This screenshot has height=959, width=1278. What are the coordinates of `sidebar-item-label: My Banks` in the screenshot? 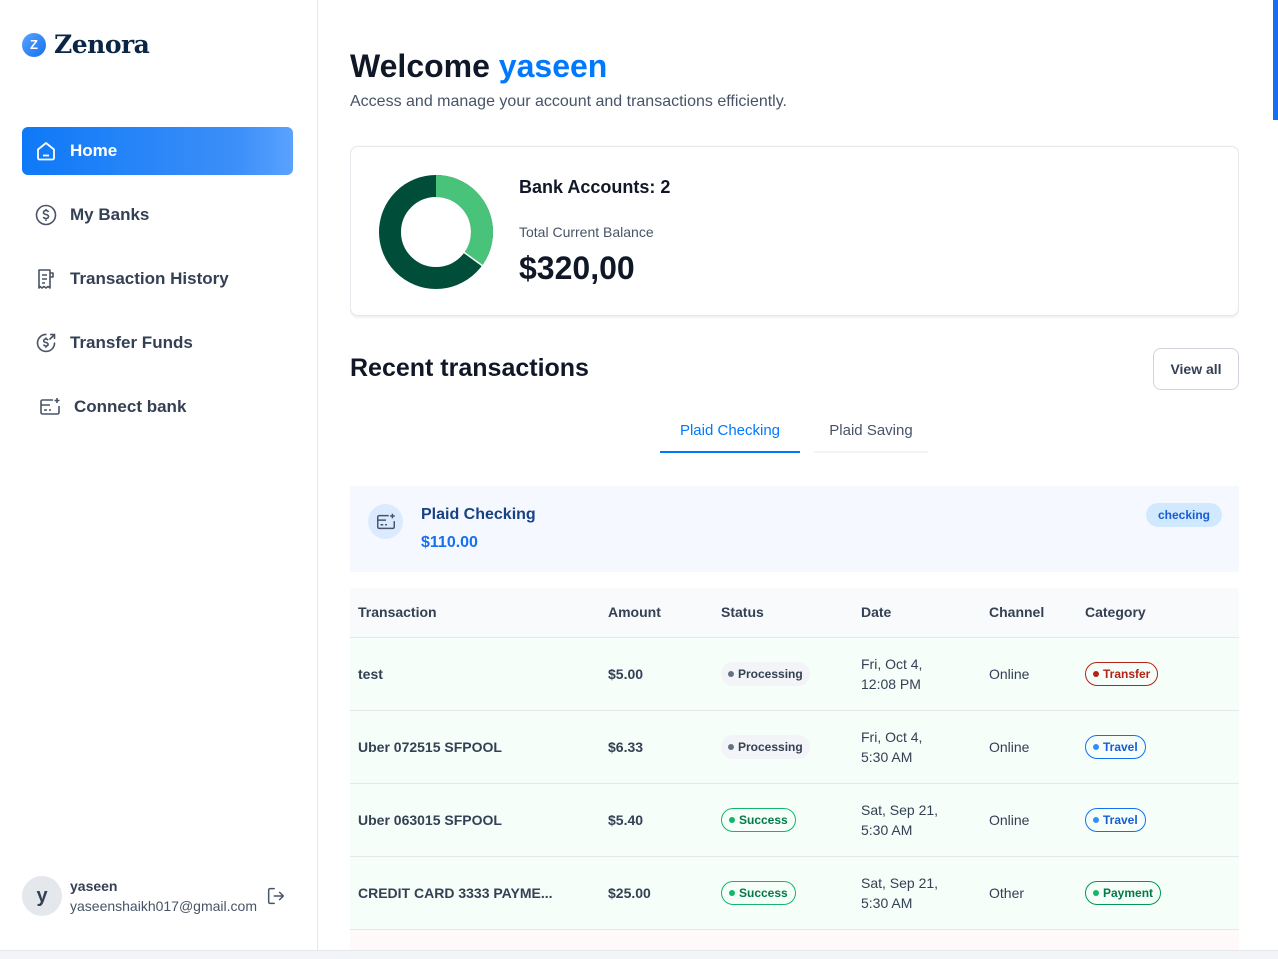 It's located at (110, 214).